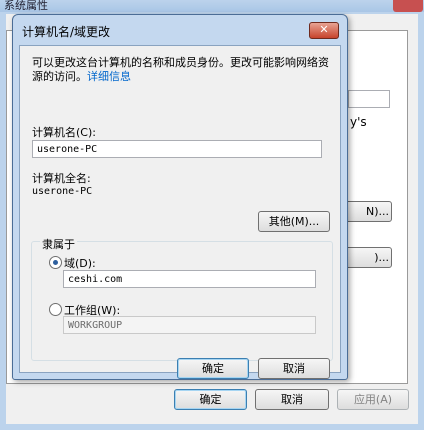 The image size is (424, 430). I want to click on computer-name-input: userone-PC, so click(177, 149).